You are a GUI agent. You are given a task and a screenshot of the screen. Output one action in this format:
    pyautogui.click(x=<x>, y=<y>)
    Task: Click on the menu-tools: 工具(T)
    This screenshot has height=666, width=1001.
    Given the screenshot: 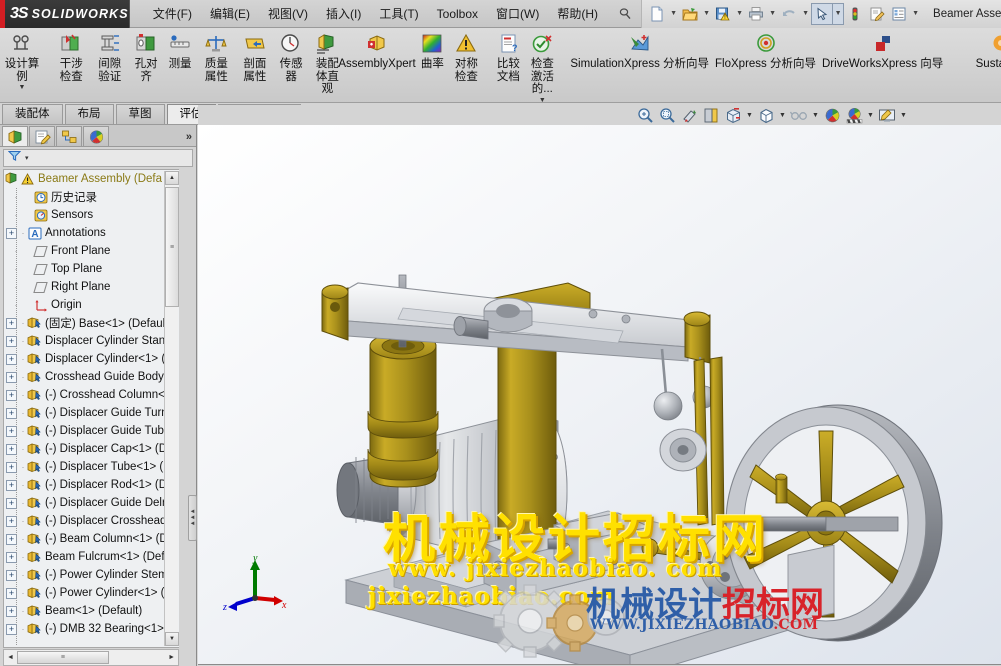 What is the action you would take?
    pyautogui.click(x=398, y=13)
    